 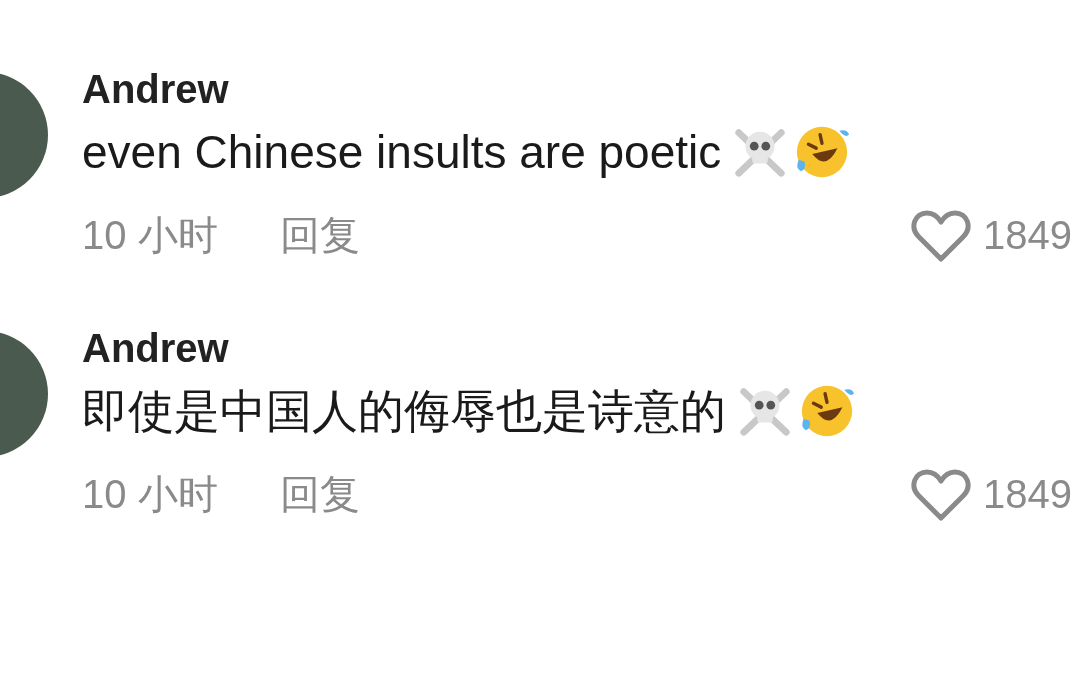 I want to click on comment-text: 即使是中国人的侮辱也是诗意的, so click(x=404, y=411).